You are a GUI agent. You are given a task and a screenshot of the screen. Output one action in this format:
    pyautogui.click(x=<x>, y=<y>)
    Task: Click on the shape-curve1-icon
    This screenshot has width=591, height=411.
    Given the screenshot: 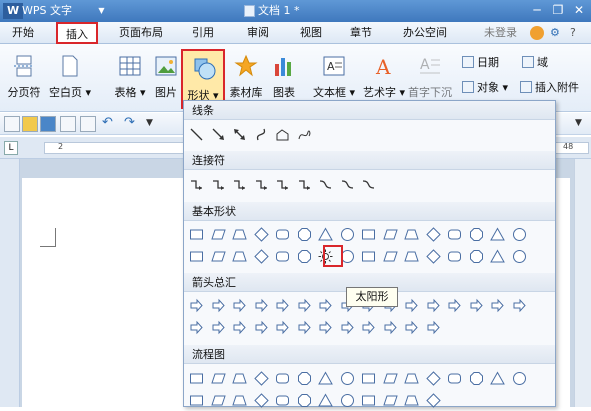 What is the action you would take?
    pyautogui.click(x=326, y=184)
    